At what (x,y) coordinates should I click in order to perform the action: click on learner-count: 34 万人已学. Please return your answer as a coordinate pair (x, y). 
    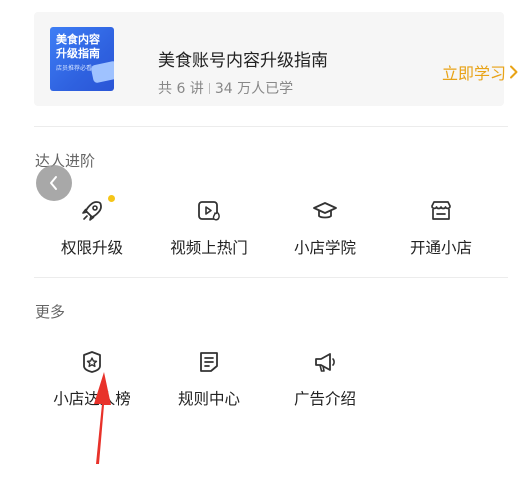
    Looking at the image, I should click on (254, 89).